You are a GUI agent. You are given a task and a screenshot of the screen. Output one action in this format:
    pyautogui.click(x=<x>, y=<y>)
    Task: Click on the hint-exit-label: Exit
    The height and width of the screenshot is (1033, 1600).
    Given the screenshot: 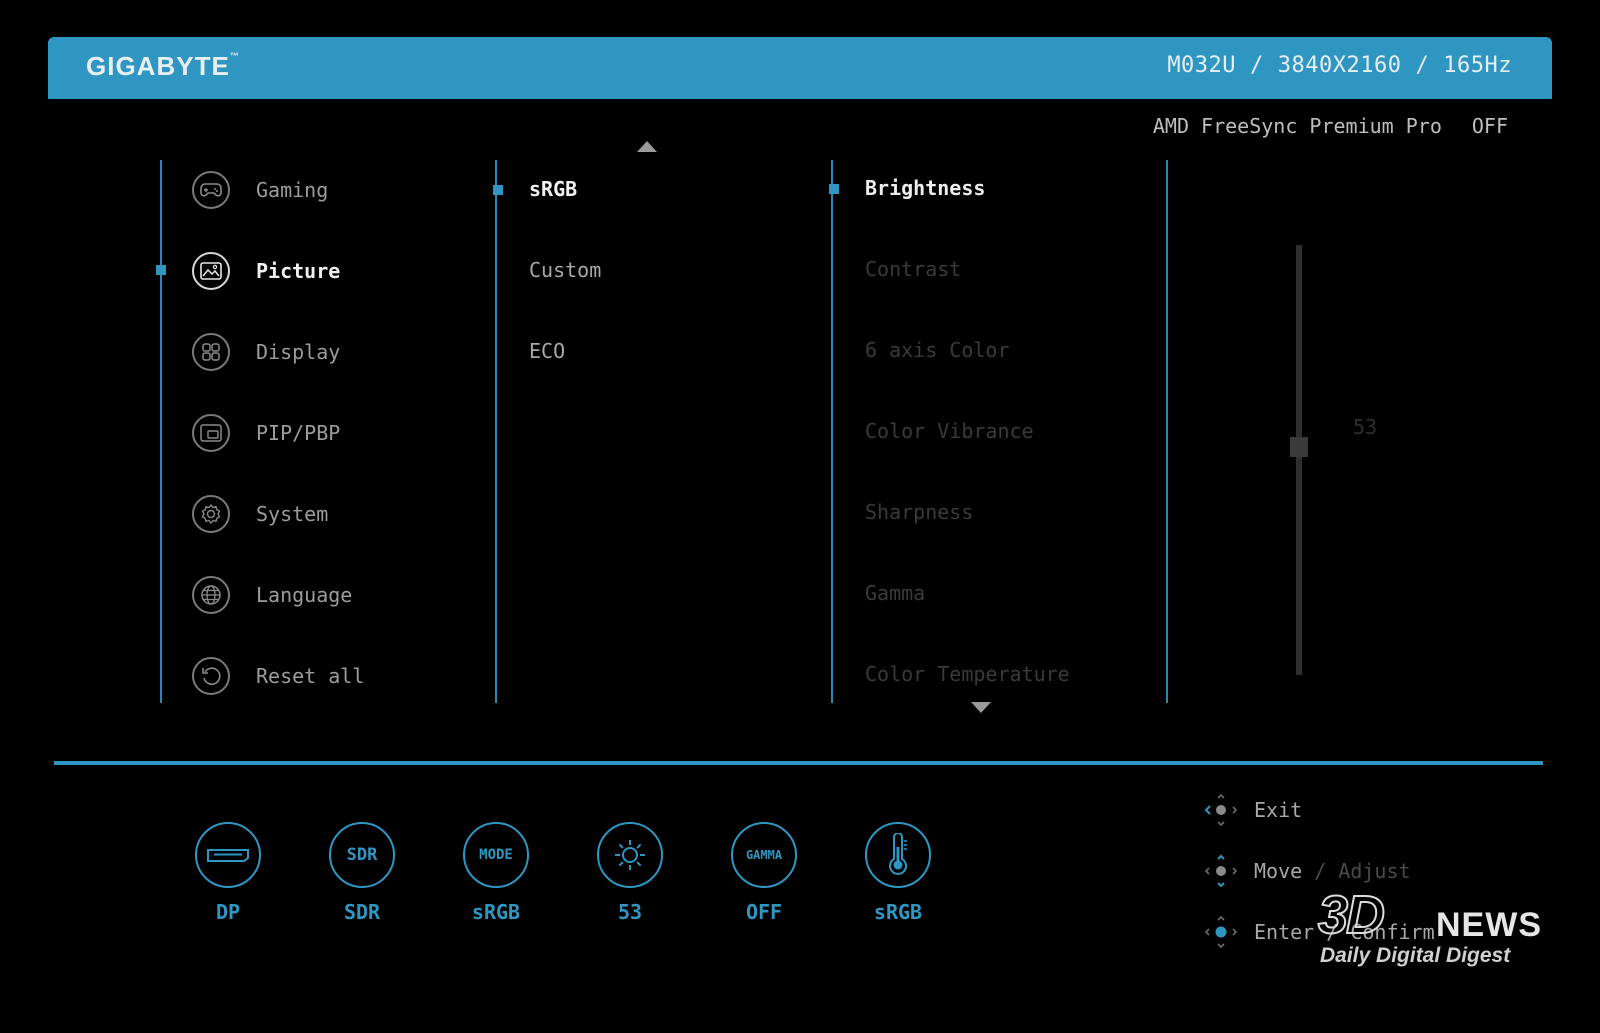 What is the action you would take?
    pyautogui.click(x=1278, y=810)
    